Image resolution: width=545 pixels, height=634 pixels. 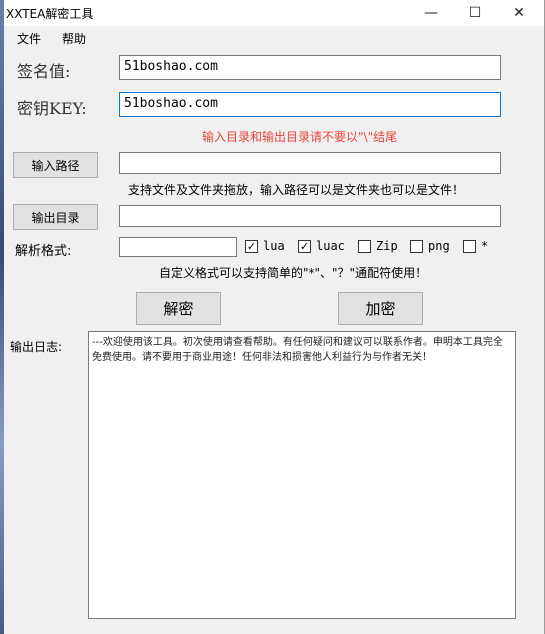 I want to click on maximize-button: ☐, so click(x=475, y=13).